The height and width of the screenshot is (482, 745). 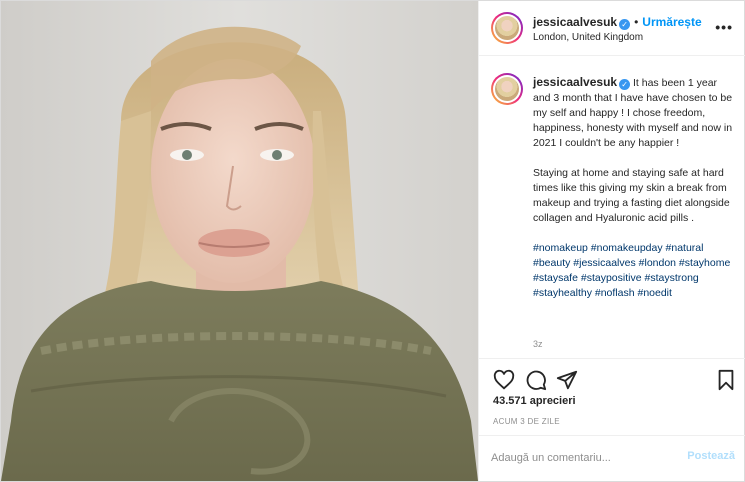 I want to click on caption-username-link: jessicaalvesuk, so click(x=575, y=82).